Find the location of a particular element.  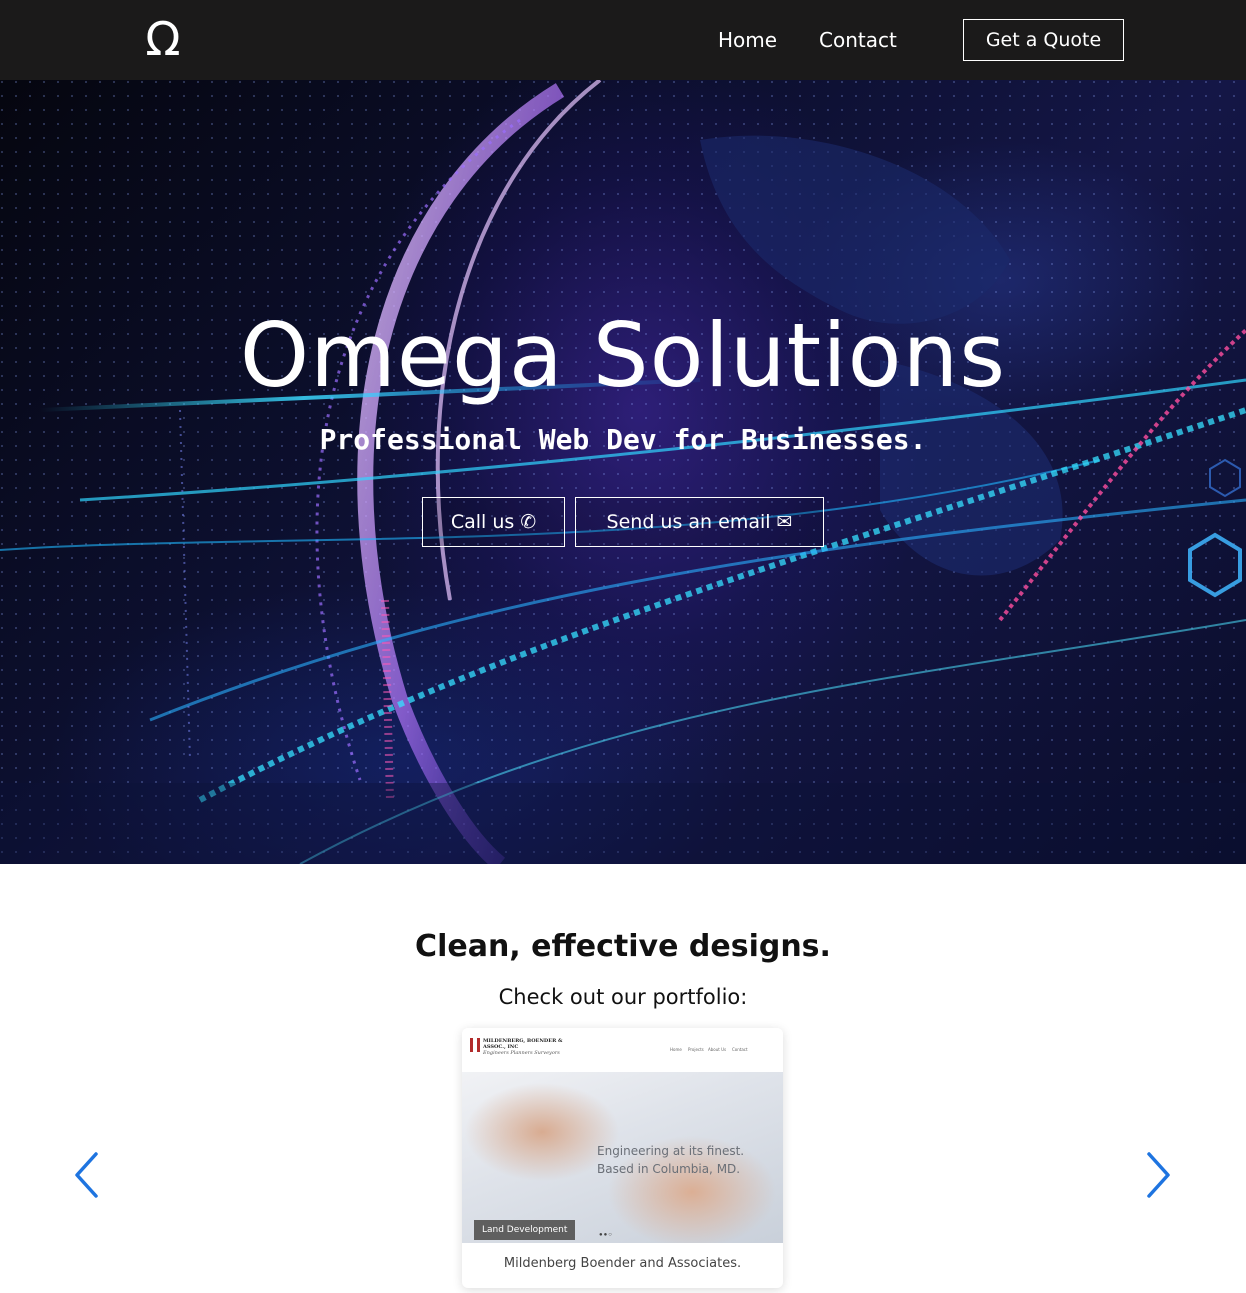

screenshot-logo-title: MILDENBERG, BOENDER & ASSOC., INC is located at coordinates (523, 1044).